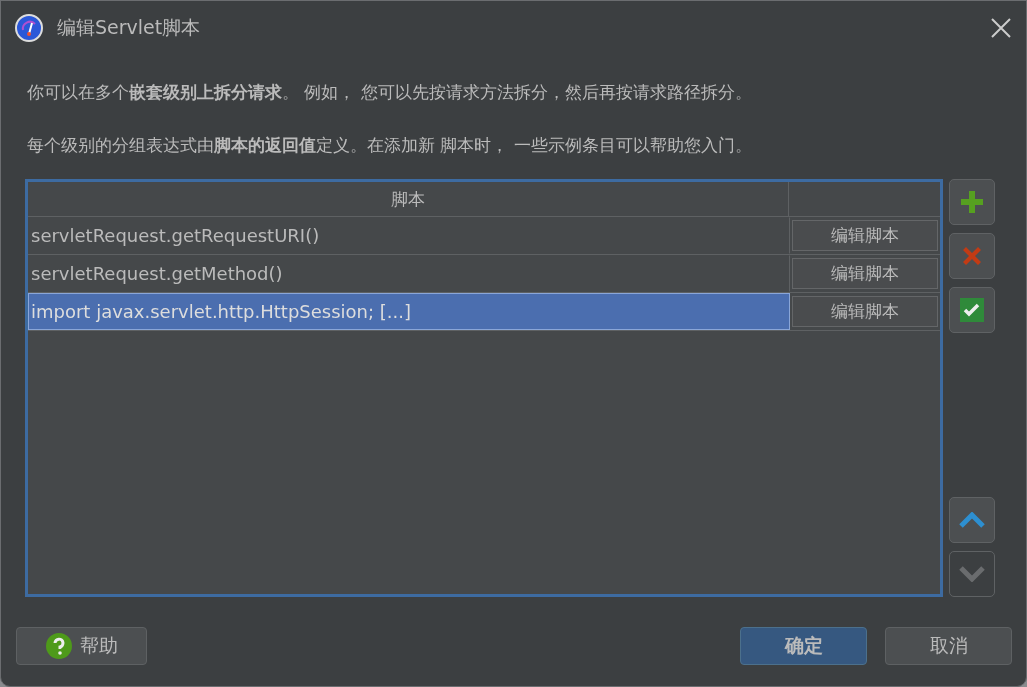  I want to click on plus-icon, so click(972, 202).